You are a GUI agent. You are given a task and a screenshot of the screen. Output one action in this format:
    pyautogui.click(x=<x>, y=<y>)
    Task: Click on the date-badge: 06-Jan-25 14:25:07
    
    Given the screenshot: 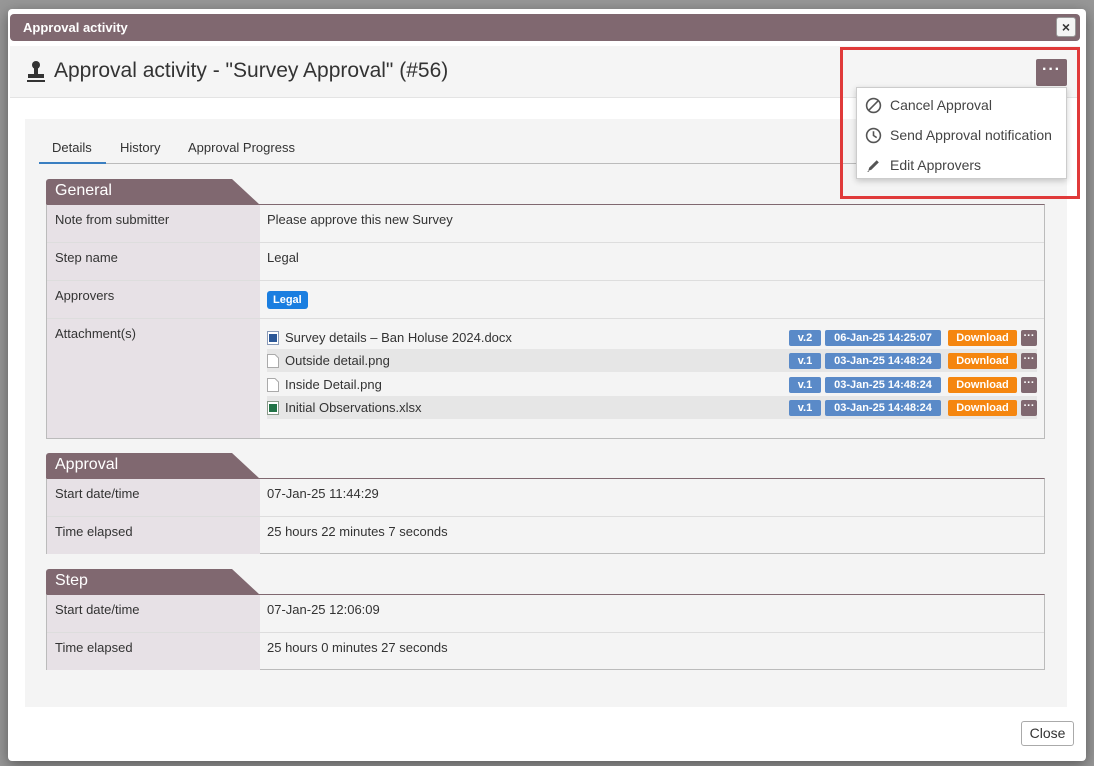 What is the action you would take?
    pyautogui.click(x=883, y=337)
    